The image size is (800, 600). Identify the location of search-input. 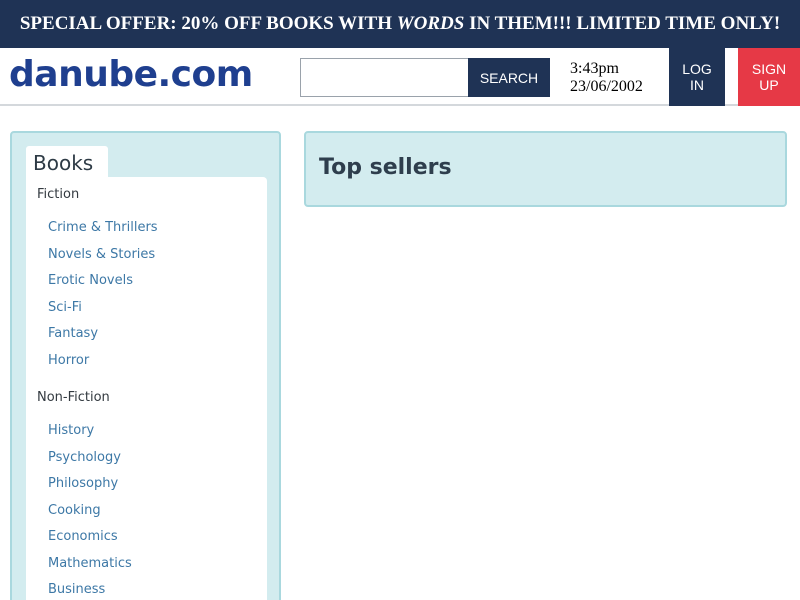
(385, 77).